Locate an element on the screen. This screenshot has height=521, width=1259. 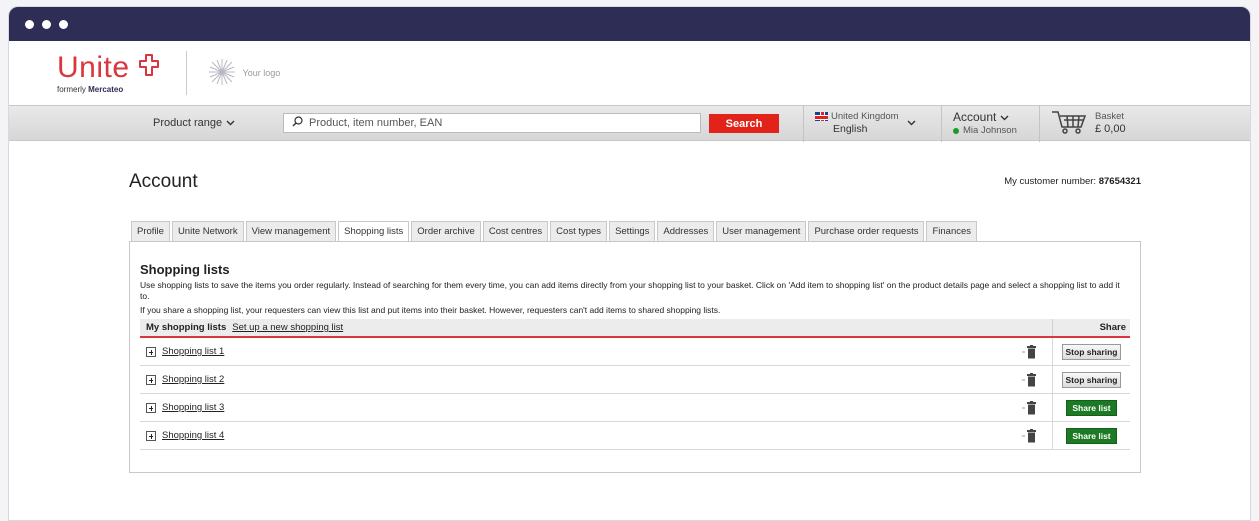
shopping-list-link: Shopping list 2 is located at coordinates (193, 379).